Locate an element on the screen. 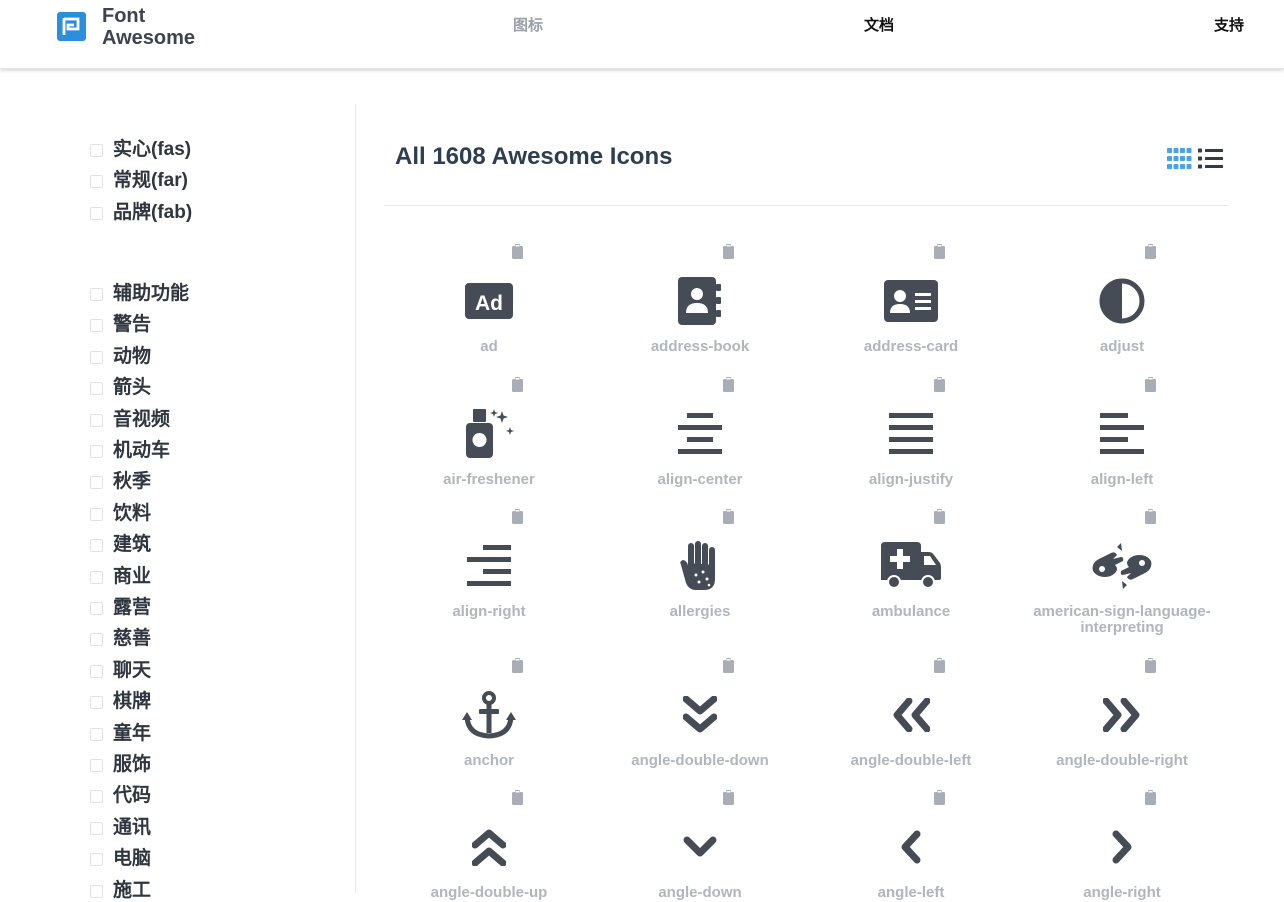  air-freshener-icon is located at coordinates (489, 434).